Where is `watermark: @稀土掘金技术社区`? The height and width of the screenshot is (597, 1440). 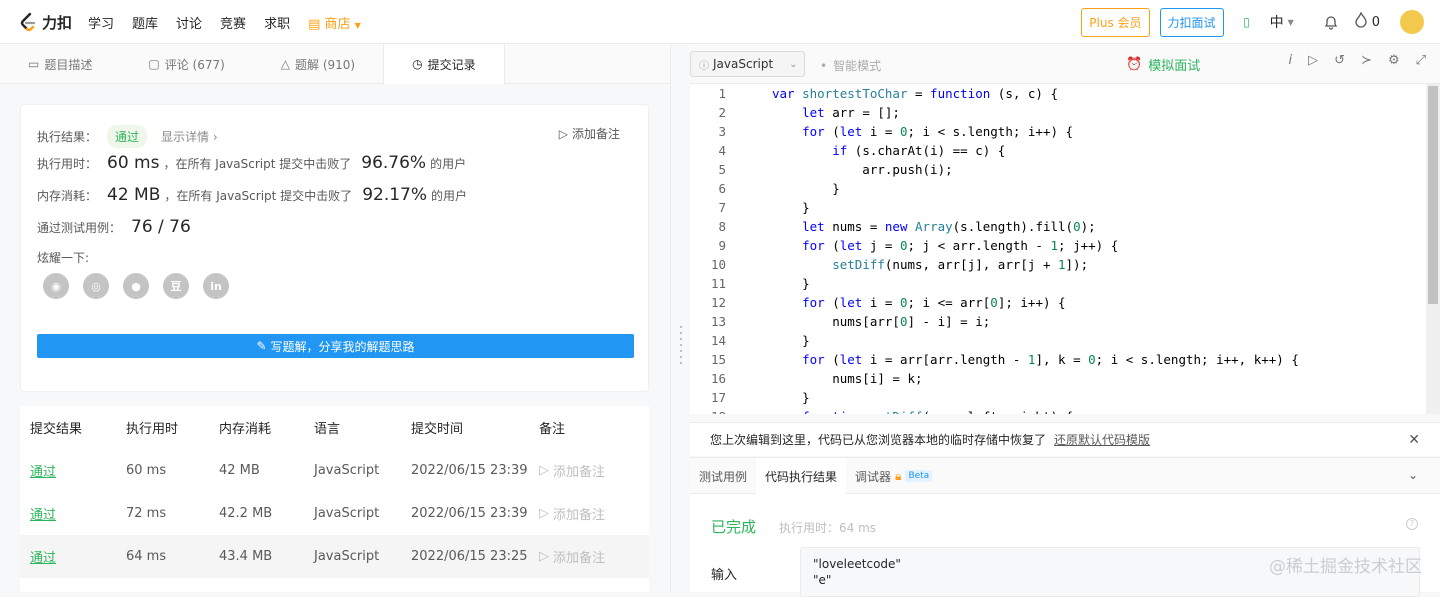
watermark: @稀土掘金技术社区 is located at coordinates (1345, 567).